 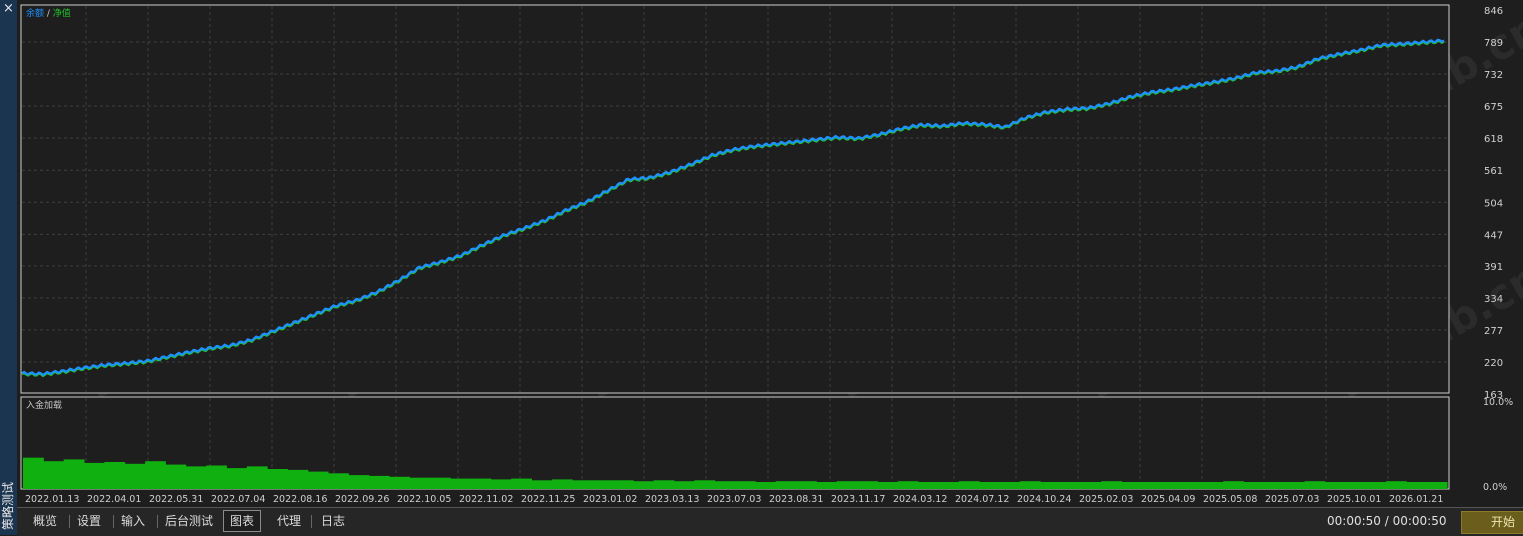 I want to click on tab-inputs: 输入, so click(x=133, y=521).